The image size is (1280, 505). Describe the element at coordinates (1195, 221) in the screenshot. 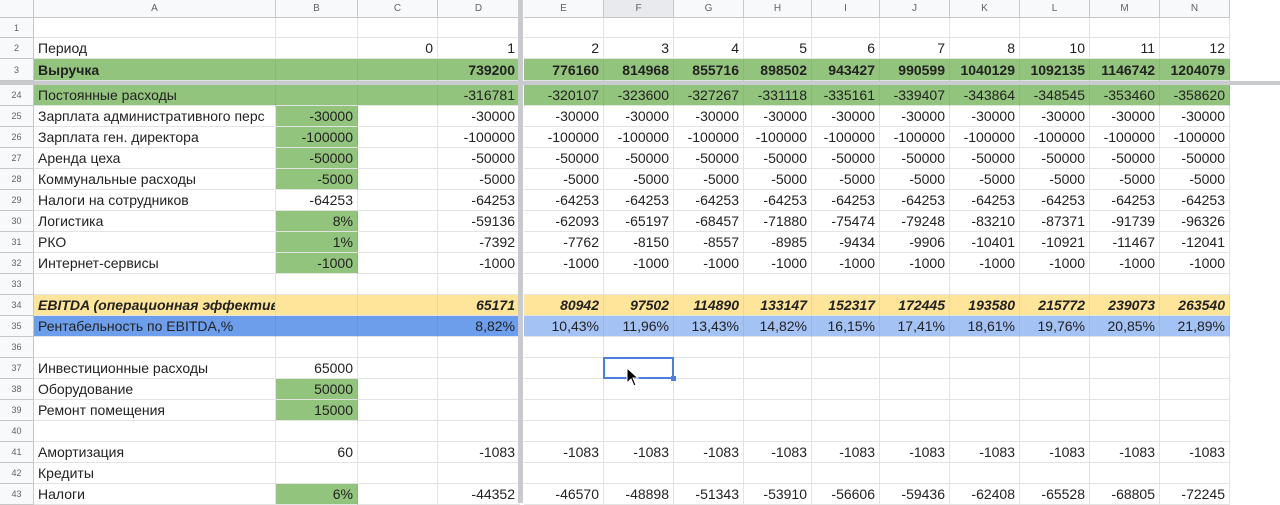

I see `cell-n30: -96326` at that location.